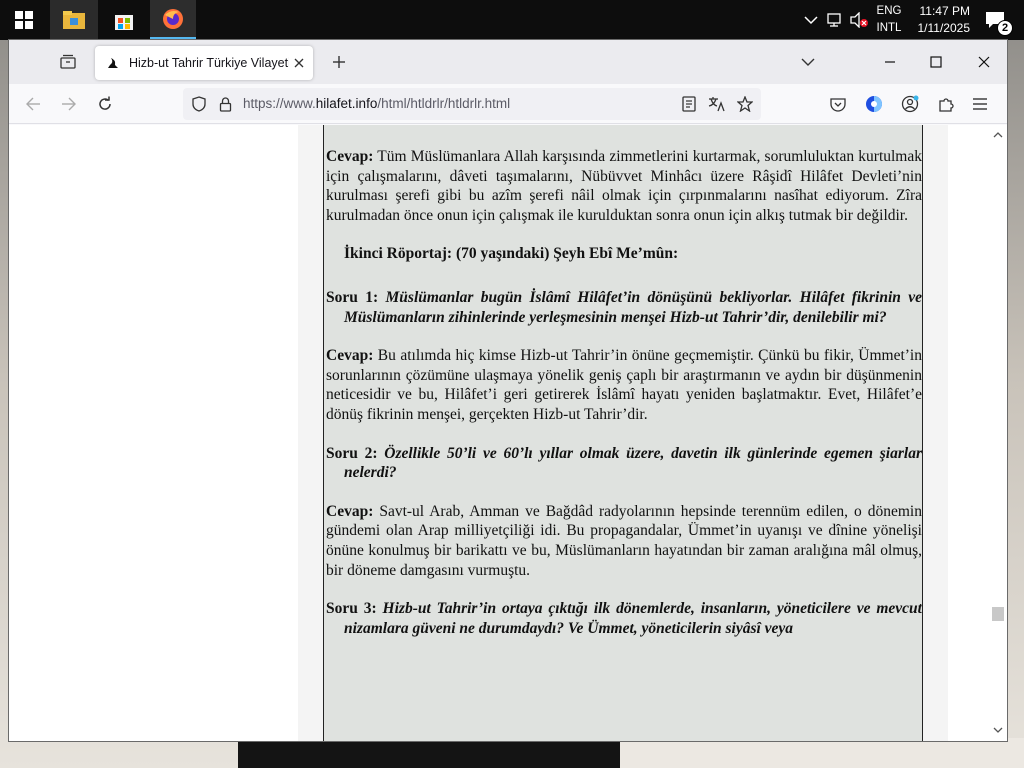 This screenshot has height=768, width=1024. I want to click on taskbar-firefox, so click(173, 20).